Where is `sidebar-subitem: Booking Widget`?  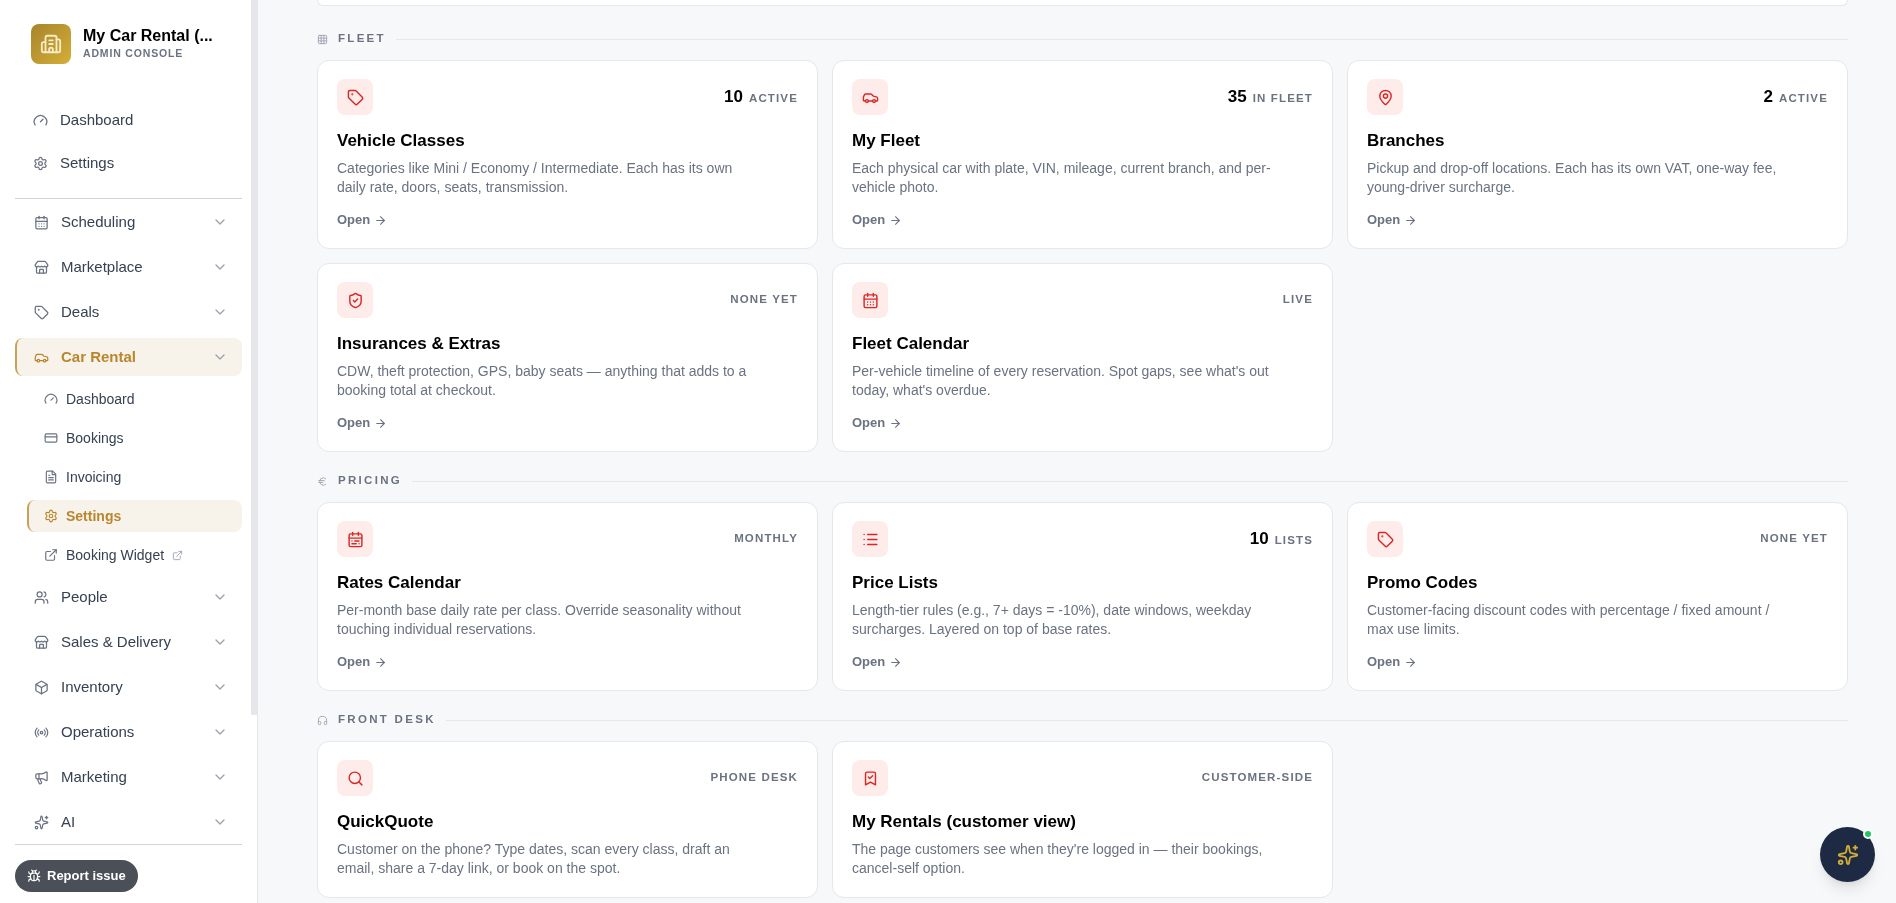
sidebar-subitem: Booking Widget is located at coordinates (134, 555).